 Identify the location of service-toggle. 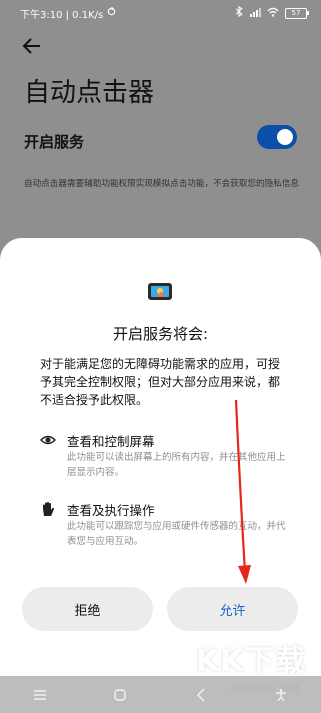
(277, 137).